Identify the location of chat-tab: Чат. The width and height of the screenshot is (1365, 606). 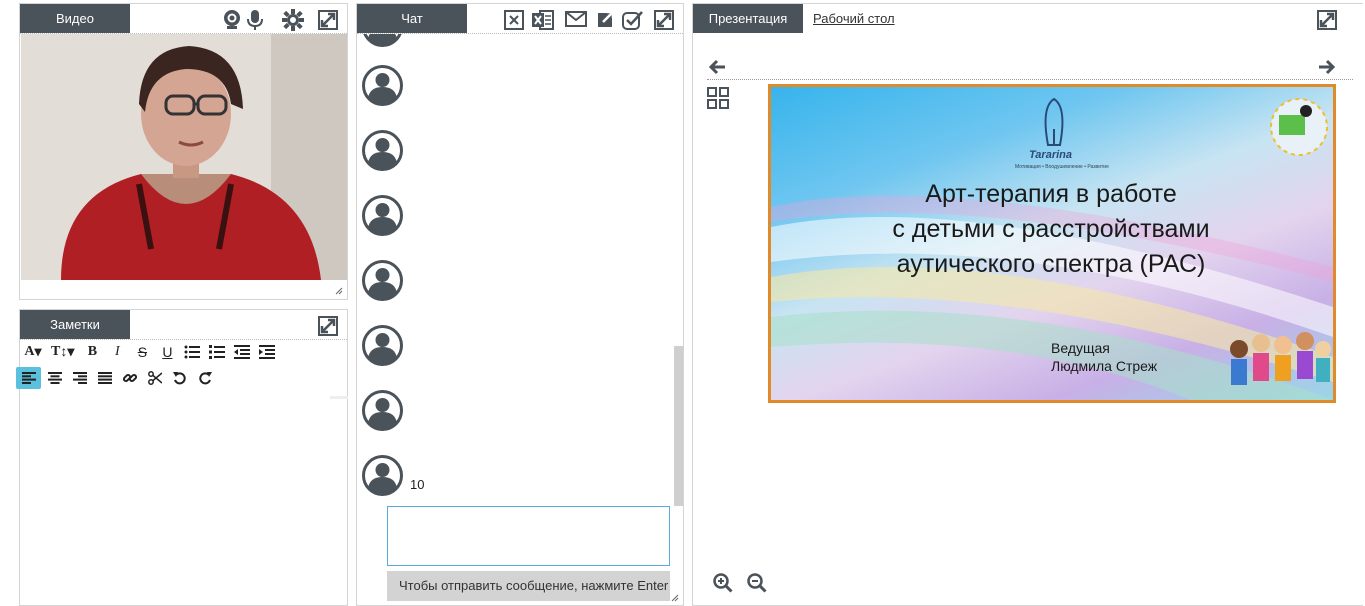
(412, 18).